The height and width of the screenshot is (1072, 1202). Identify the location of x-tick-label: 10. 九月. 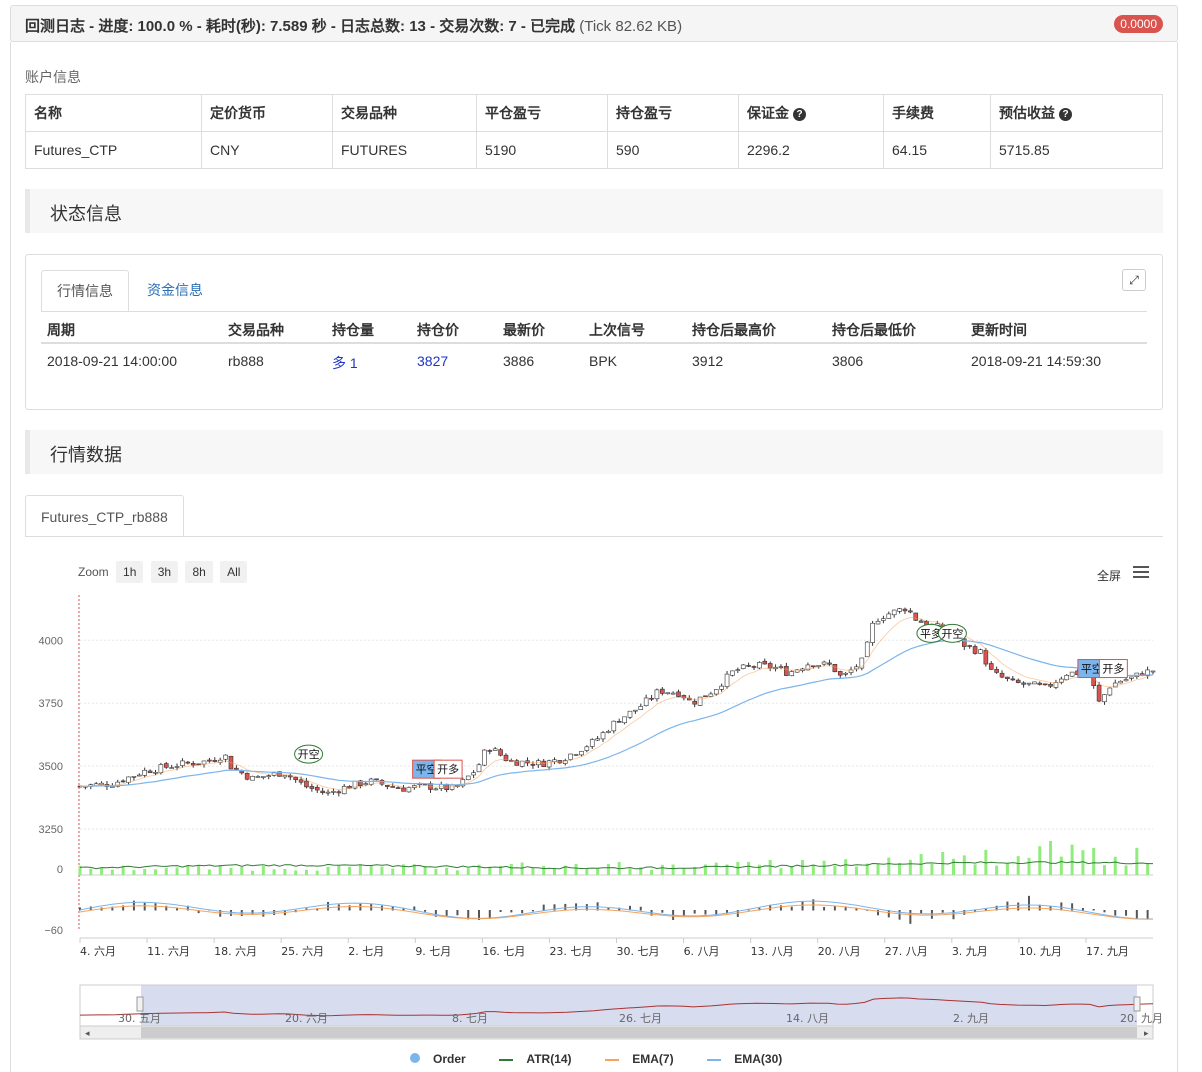
(1040, 951).